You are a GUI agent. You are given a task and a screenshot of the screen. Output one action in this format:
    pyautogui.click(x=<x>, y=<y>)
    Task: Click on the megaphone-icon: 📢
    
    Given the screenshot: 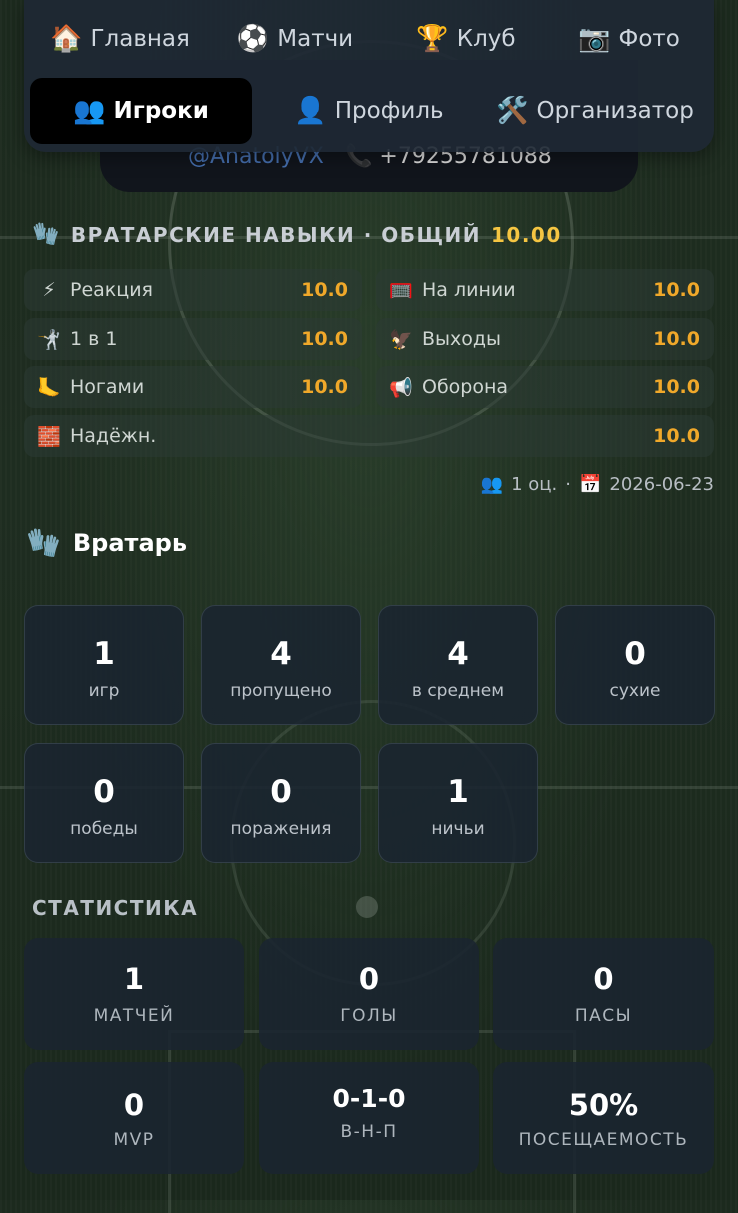 What is the action you would take?
    pyautogui.click(x=401, y=387)
    